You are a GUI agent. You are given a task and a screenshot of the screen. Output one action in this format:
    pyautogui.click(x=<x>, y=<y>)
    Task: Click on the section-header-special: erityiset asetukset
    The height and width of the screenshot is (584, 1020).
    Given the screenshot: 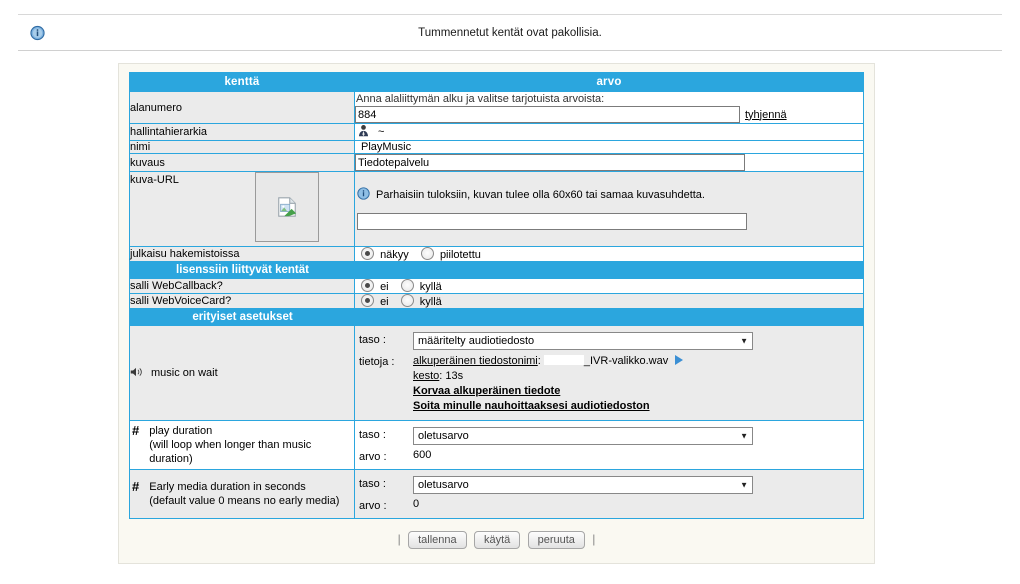 What is the action you would take?
    pyautogui.click(x=496, y=317)
    